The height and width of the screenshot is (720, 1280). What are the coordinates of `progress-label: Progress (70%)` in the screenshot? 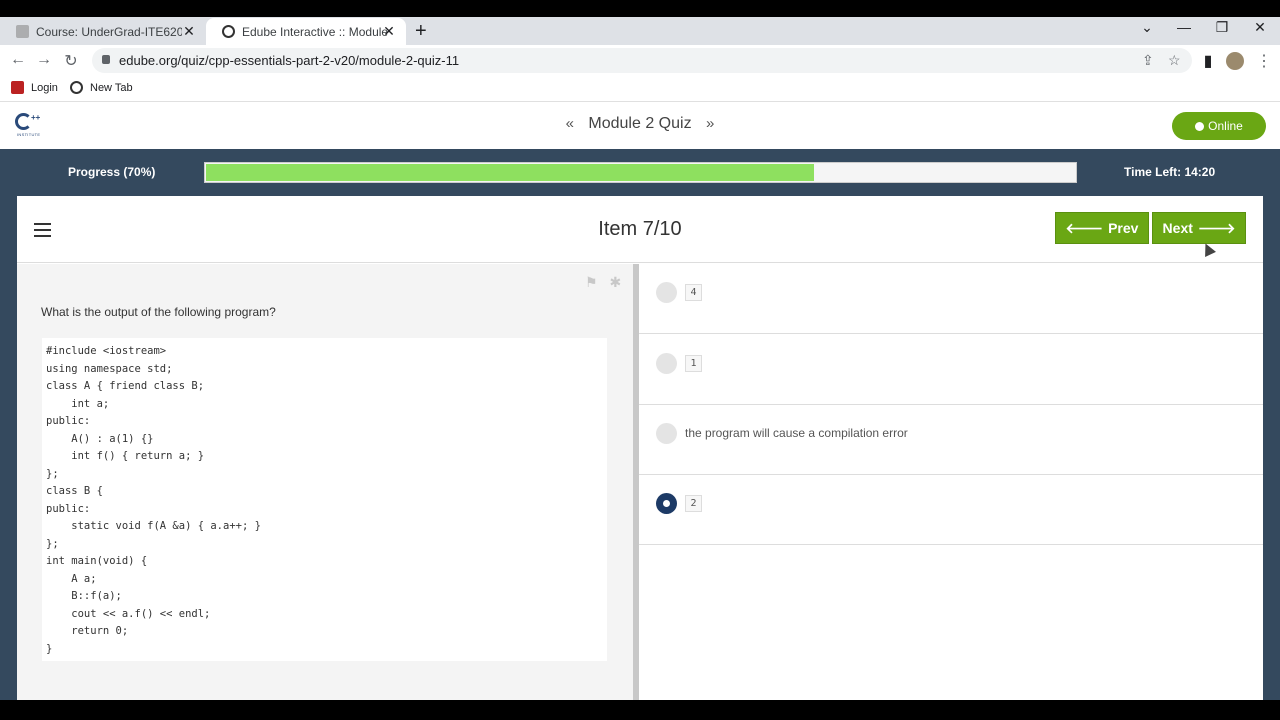 It's located at (112, 172).